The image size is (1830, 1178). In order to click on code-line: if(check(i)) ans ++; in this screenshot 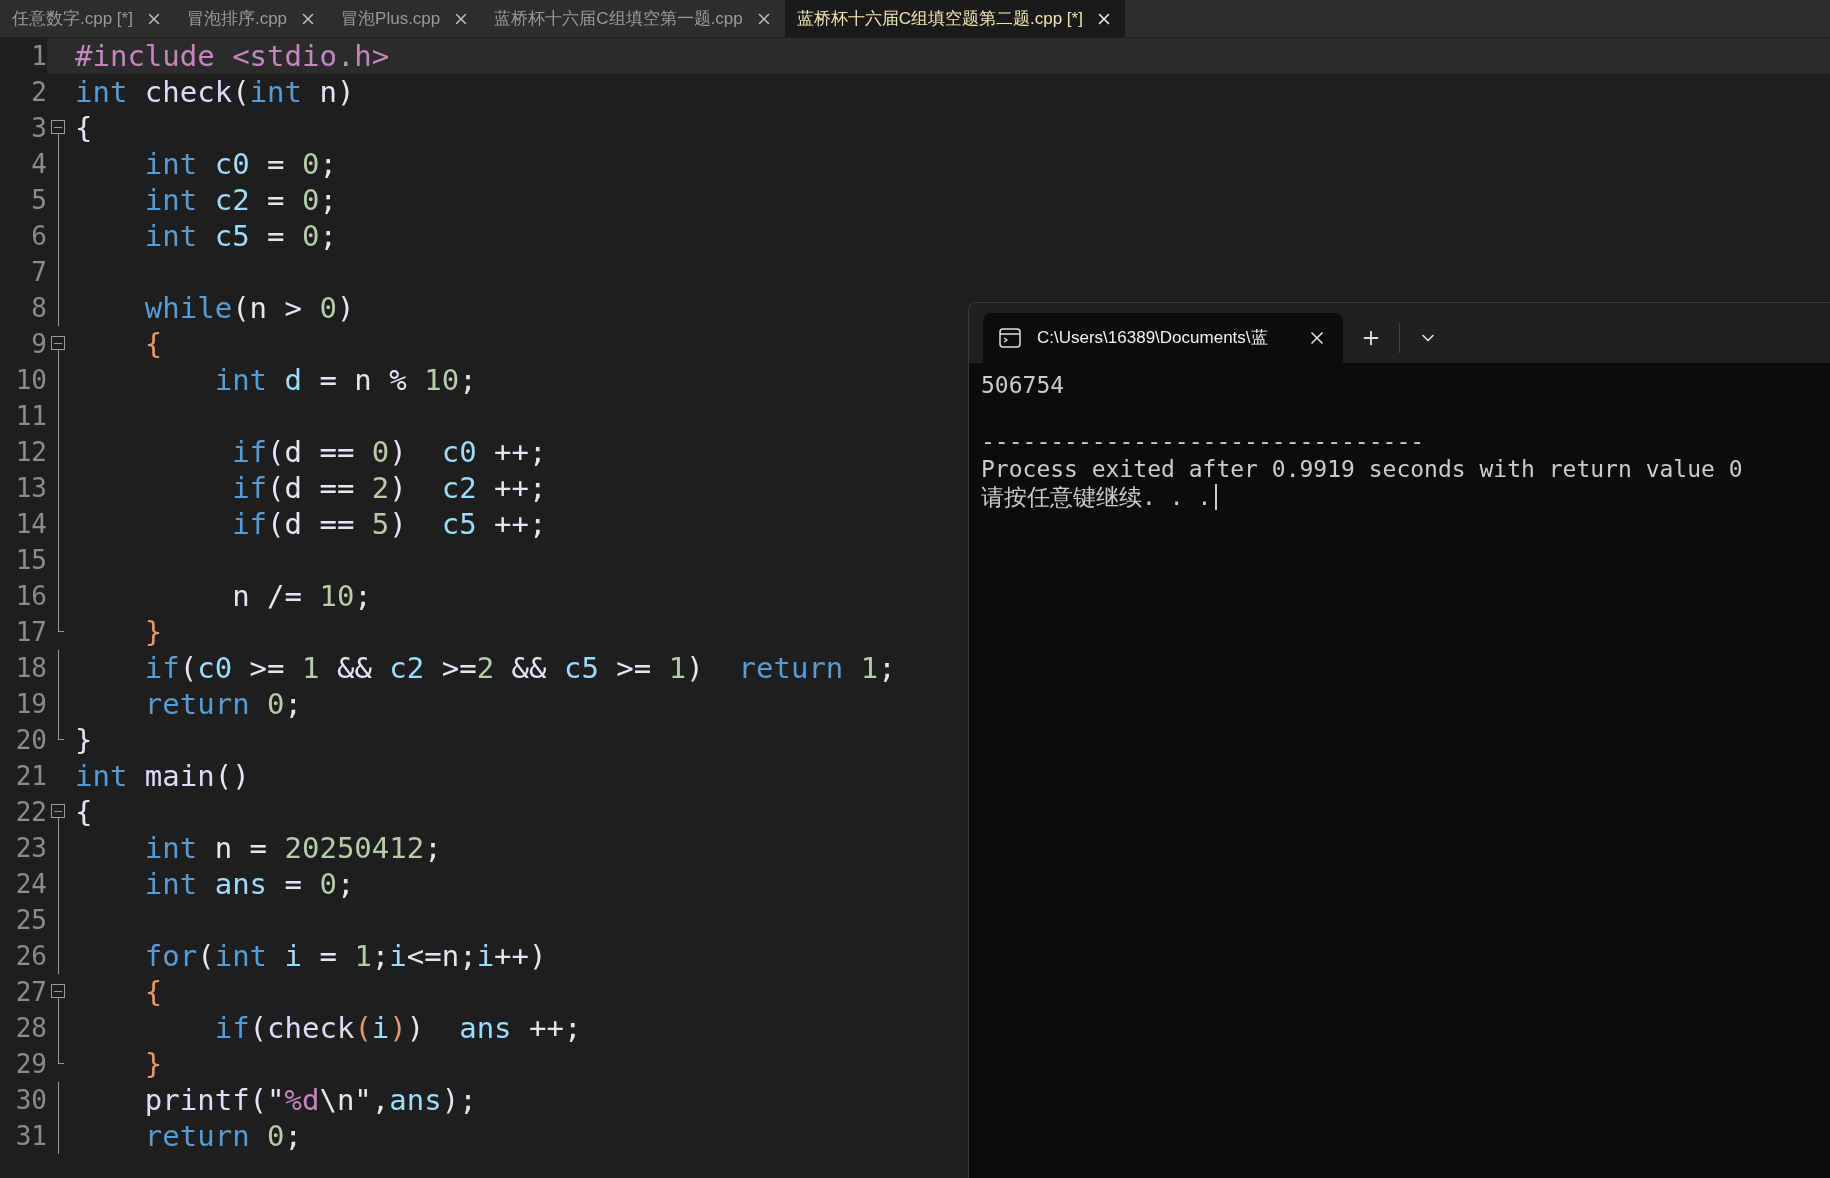, I will do `click(397, 1028)`.